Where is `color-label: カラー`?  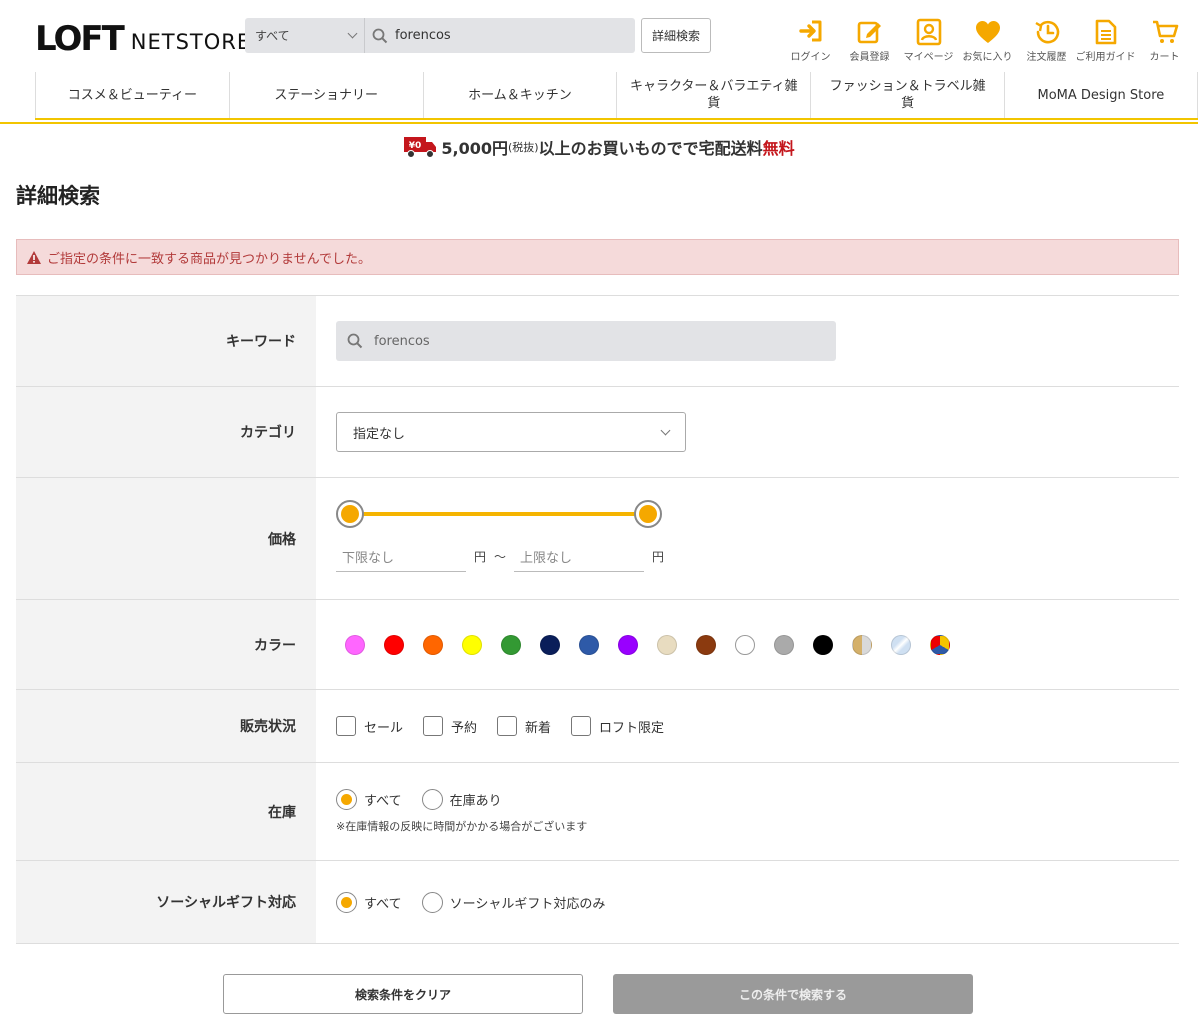 color-label: カラー is located at coordinates (166, 644).